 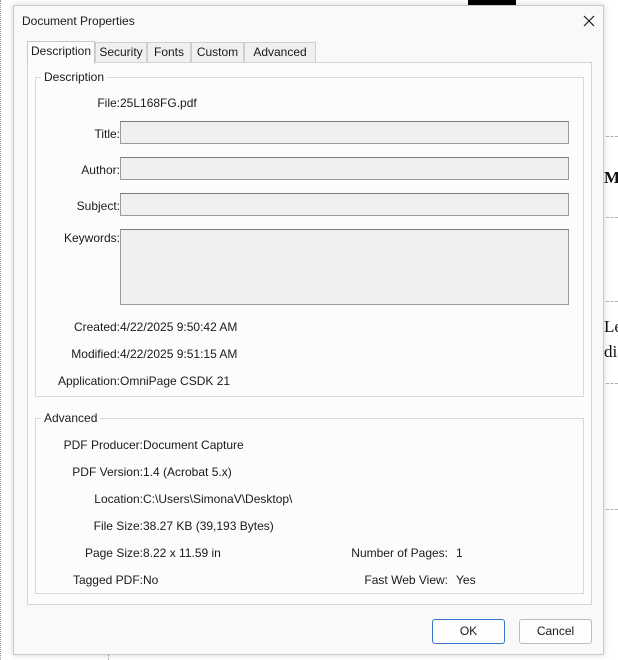 I want to click on tab-security: Security, so click(x=121, y=52).